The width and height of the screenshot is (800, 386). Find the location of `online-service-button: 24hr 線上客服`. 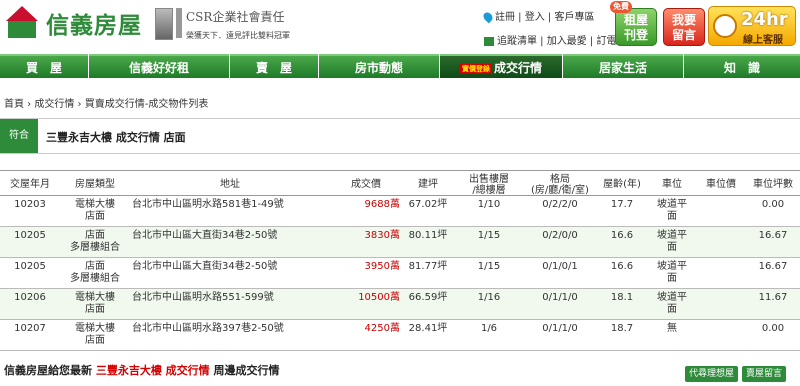

online-service-button: 24hr 線上客服 is located at coordinates (752, 26).